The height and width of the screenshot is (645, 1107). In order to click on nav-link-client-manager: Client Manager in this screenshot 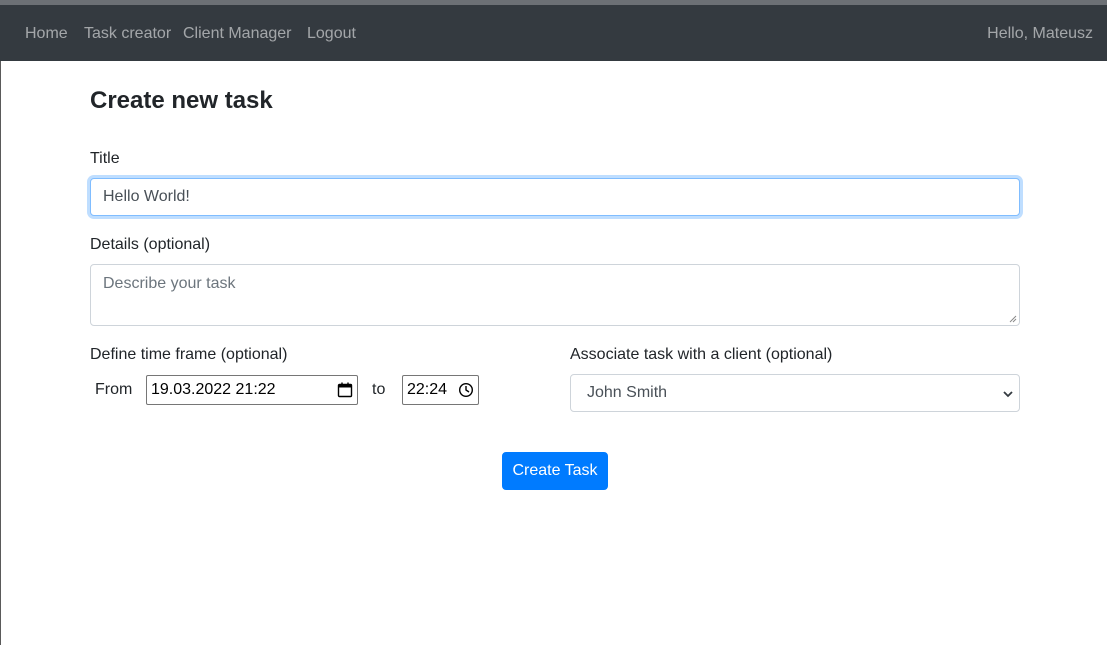, I will do `click(237, 33)`.